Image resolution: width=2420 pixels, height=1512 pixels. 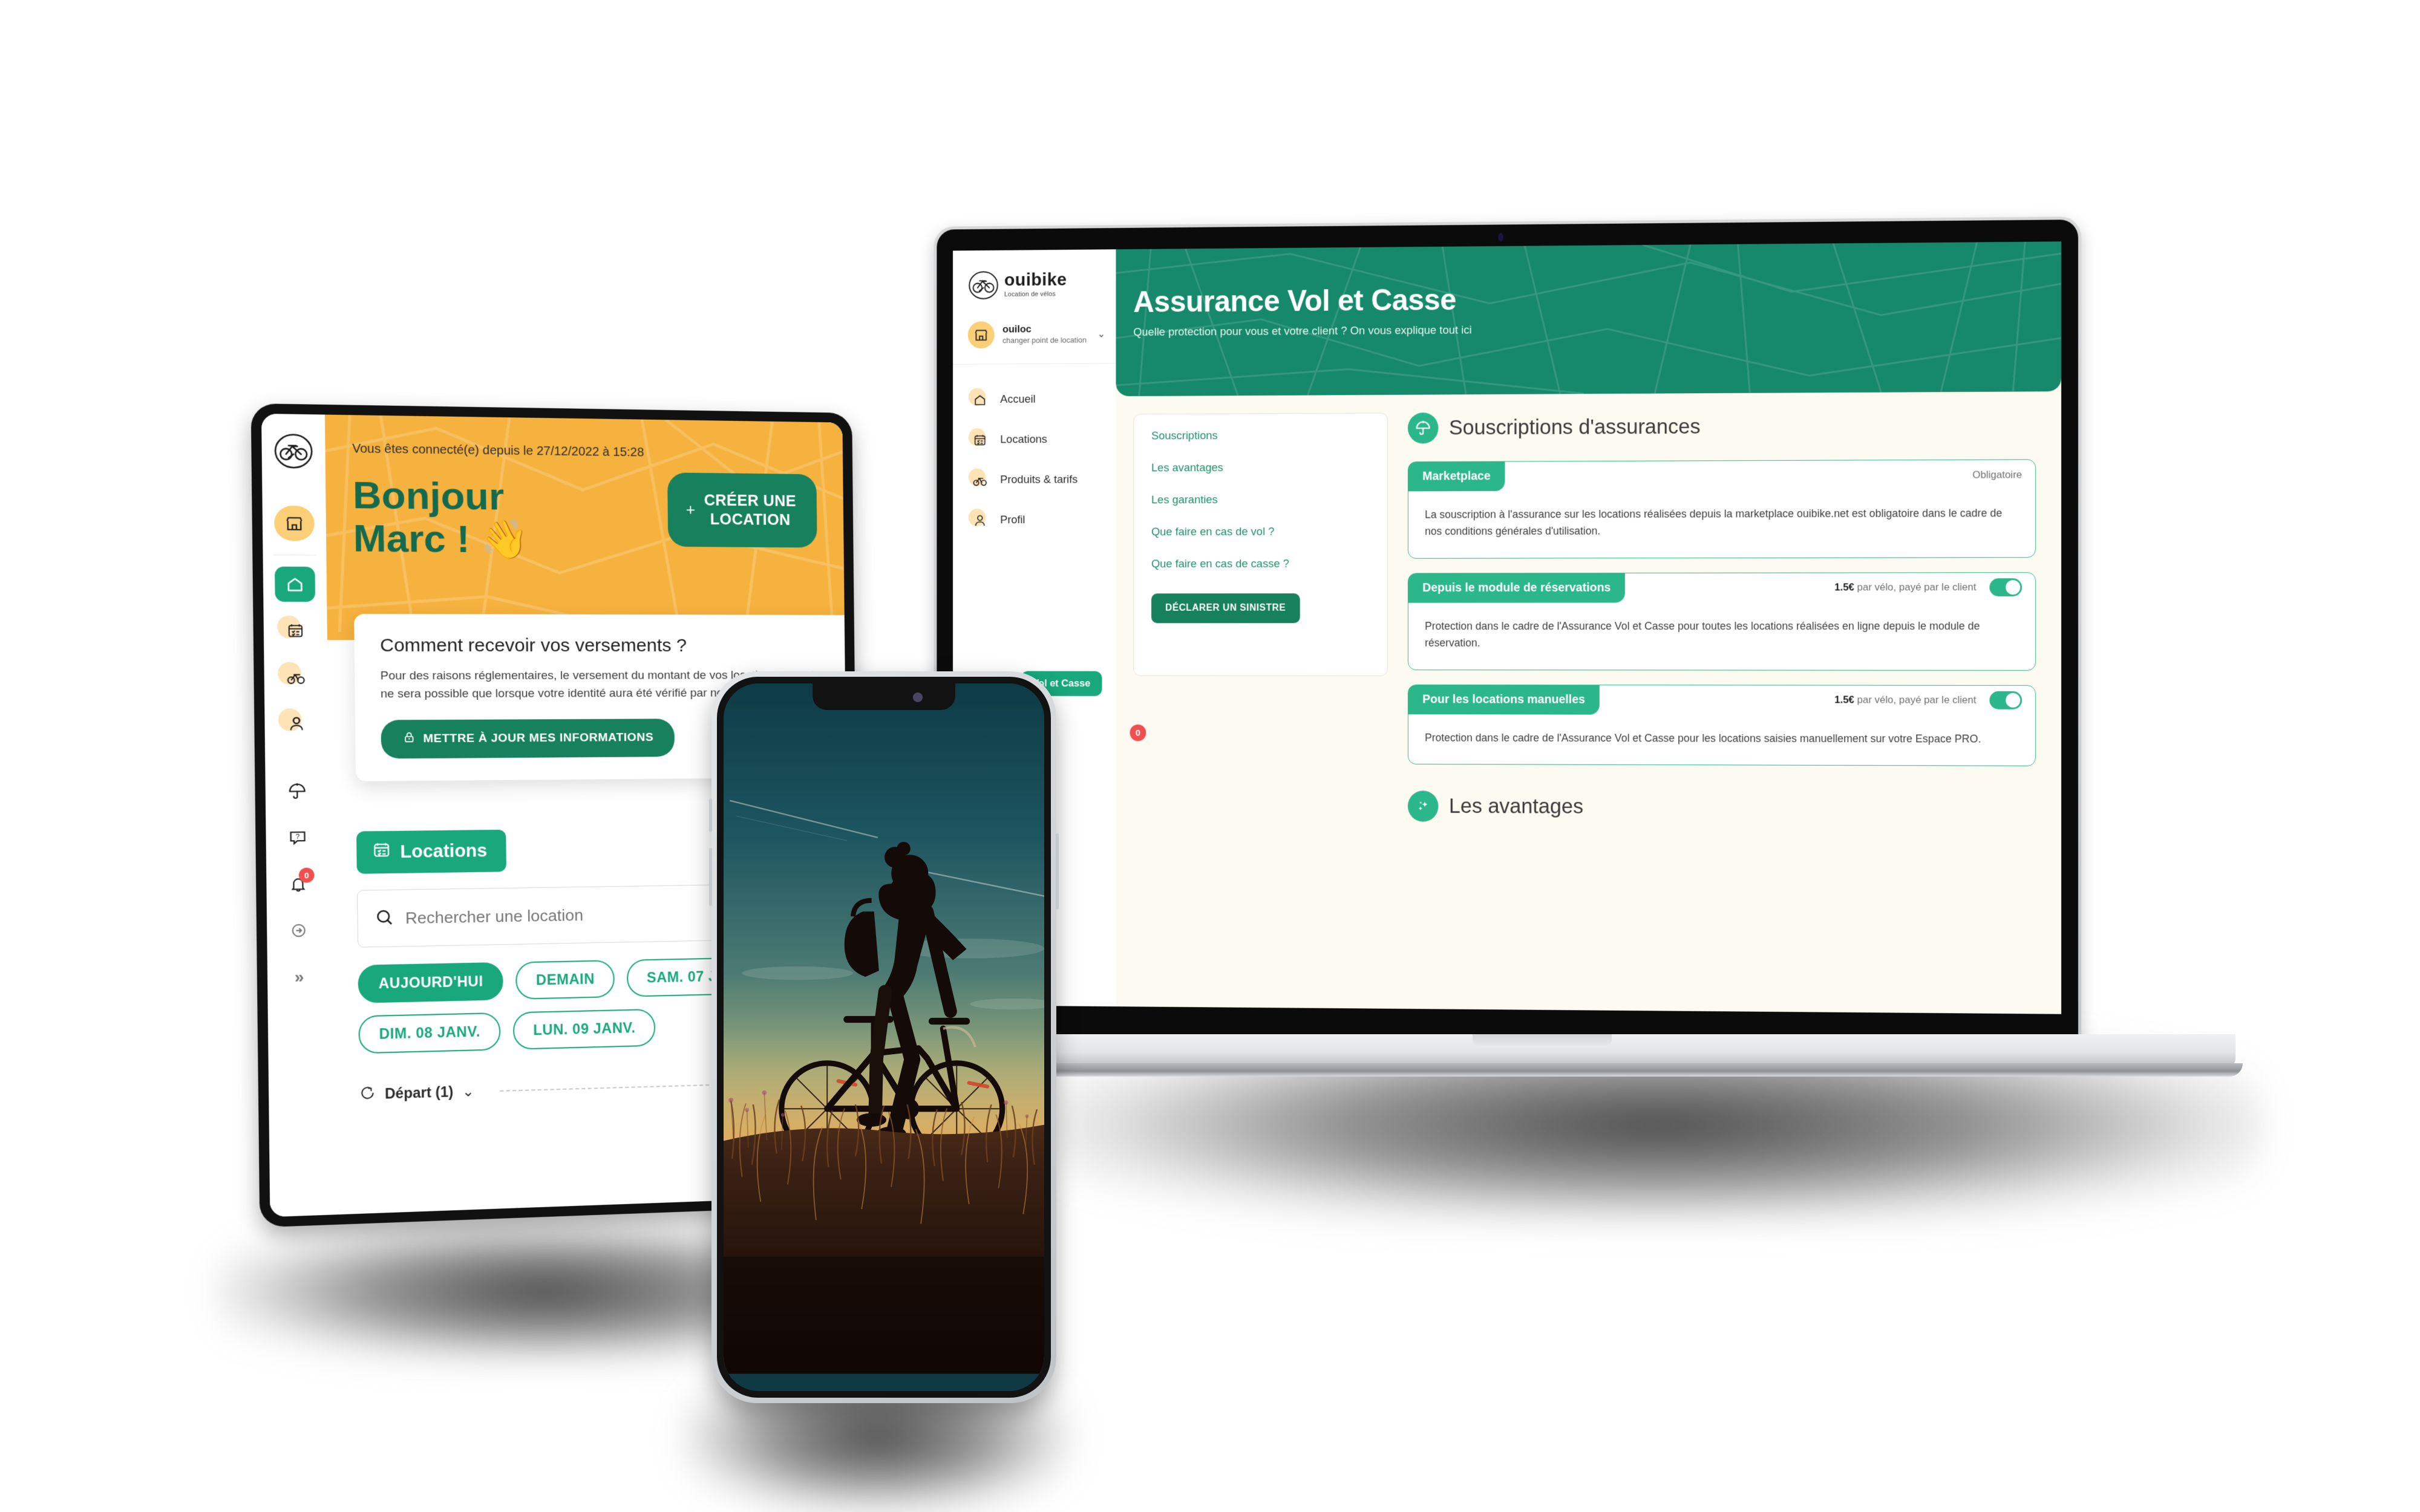 What do you see at coordinates (428, 496) in the screenshot?
I see `greeting-line-1: Bonjour` at bounding box center [428, 496].